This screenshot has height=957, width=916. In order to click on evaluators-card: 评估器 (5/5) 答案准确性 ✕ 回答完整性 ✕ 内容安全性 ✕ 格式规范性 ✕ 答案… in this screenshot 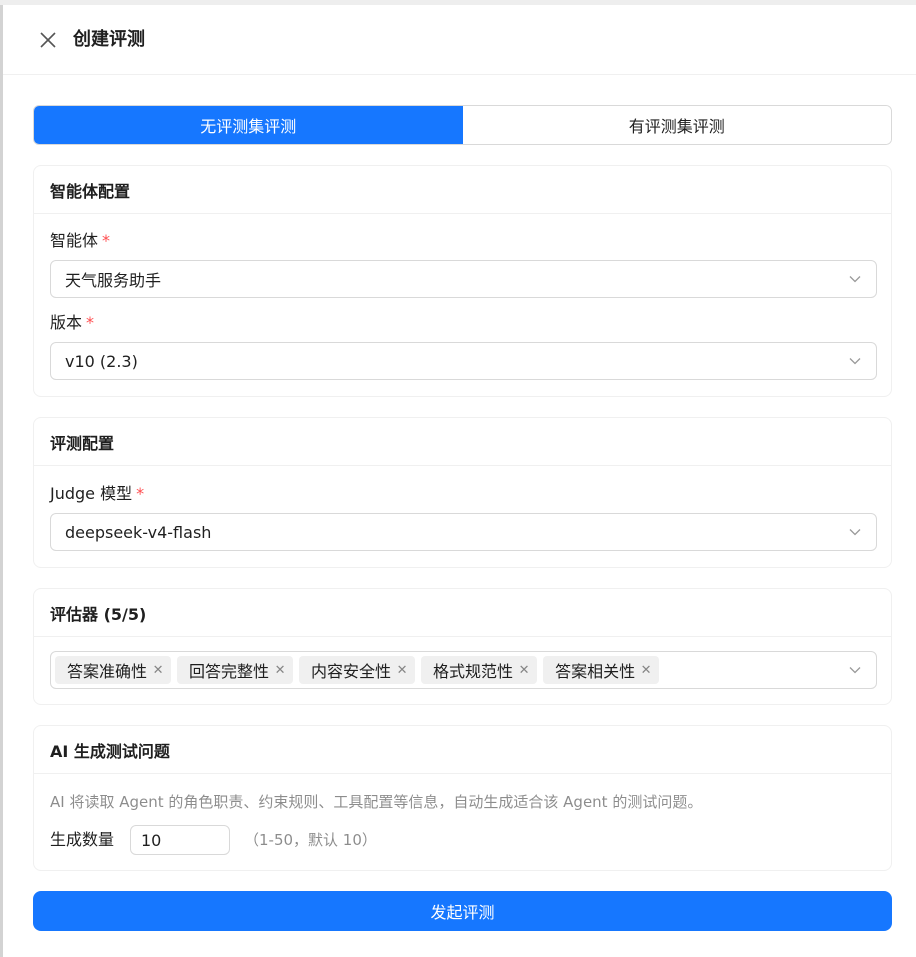, I will do `click(462, 646)`.